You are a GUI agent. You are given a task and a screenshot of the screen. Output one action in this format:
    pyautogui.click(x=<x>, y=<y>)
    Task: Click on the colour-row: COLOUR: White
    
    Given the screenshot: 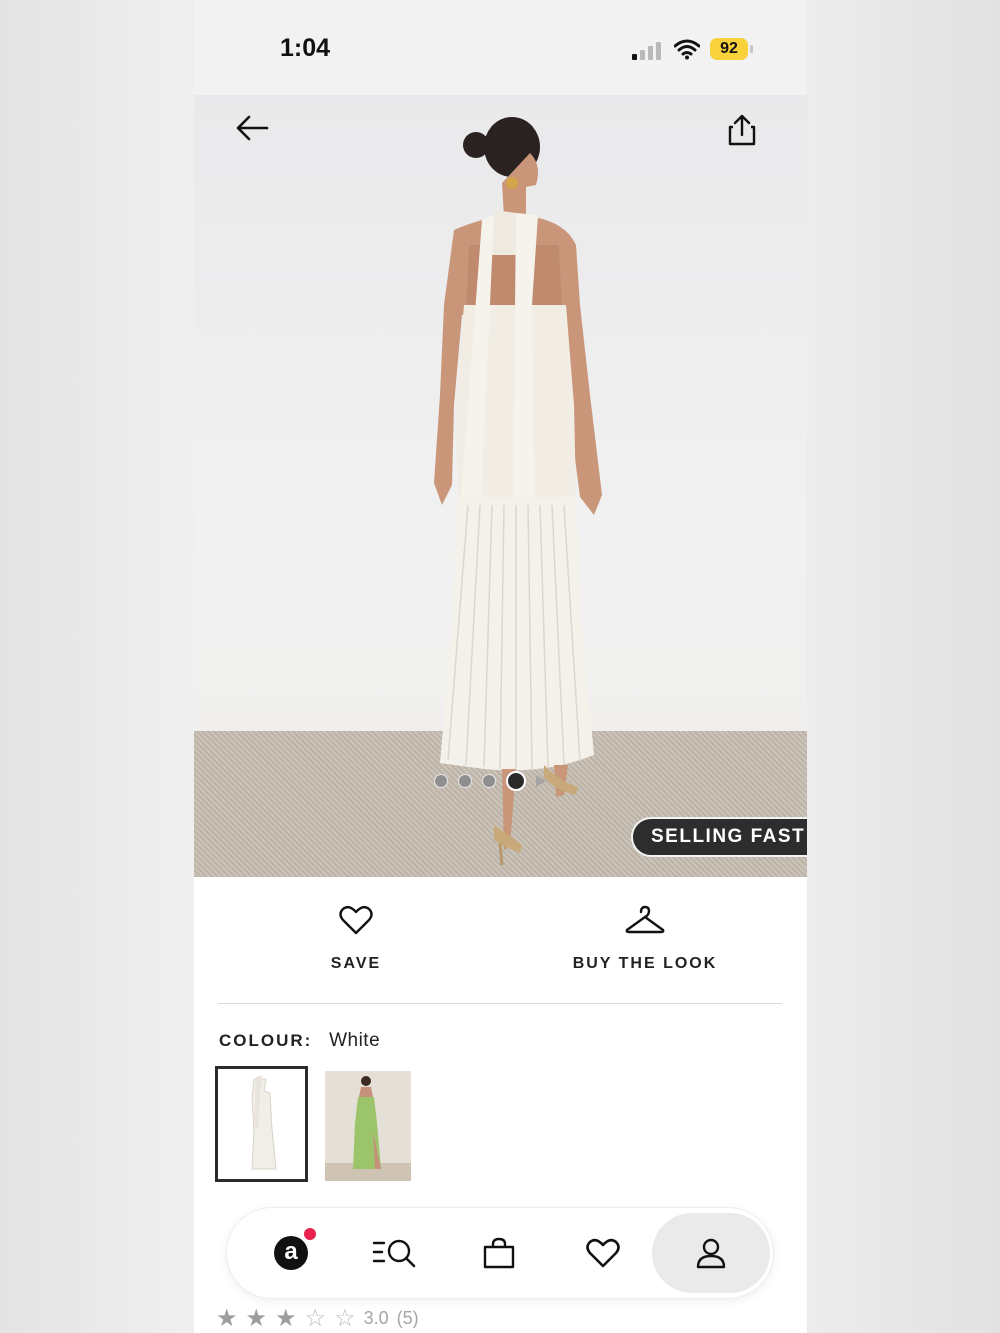 What is the action you would take?
    pyautogui.click(x=299, y=1041)
    